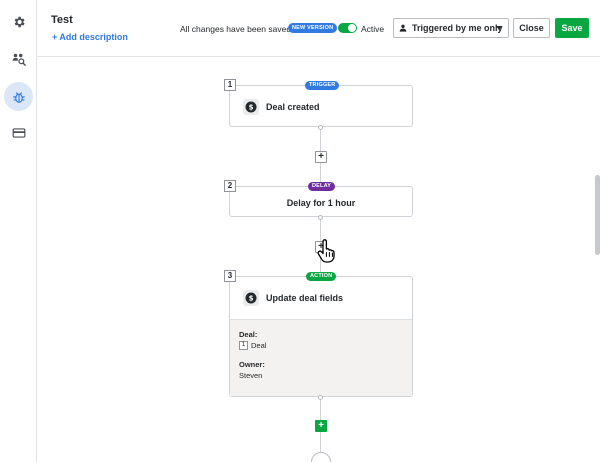 The width and height of the screenshot is (600, 462). I want to click on card-icon, so click(18, 132).